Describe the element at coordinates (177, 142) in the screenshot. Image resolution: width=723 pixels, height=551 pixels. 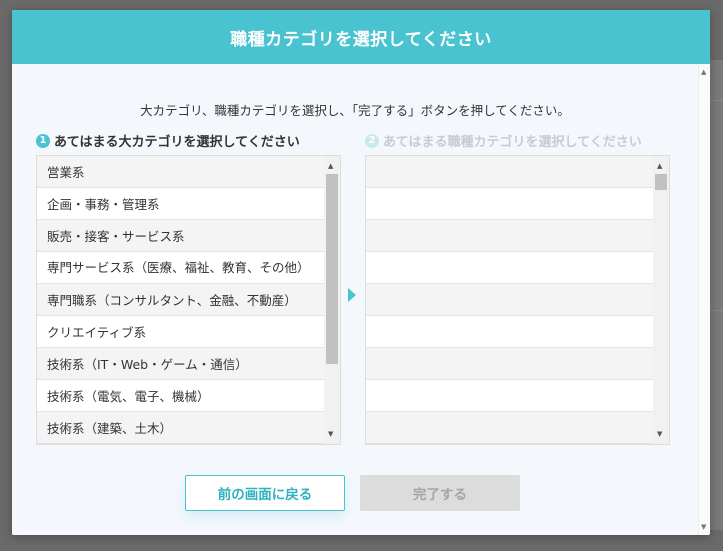
I see `step1-label: あてはまる大カテゴリを選択してください` at that location.